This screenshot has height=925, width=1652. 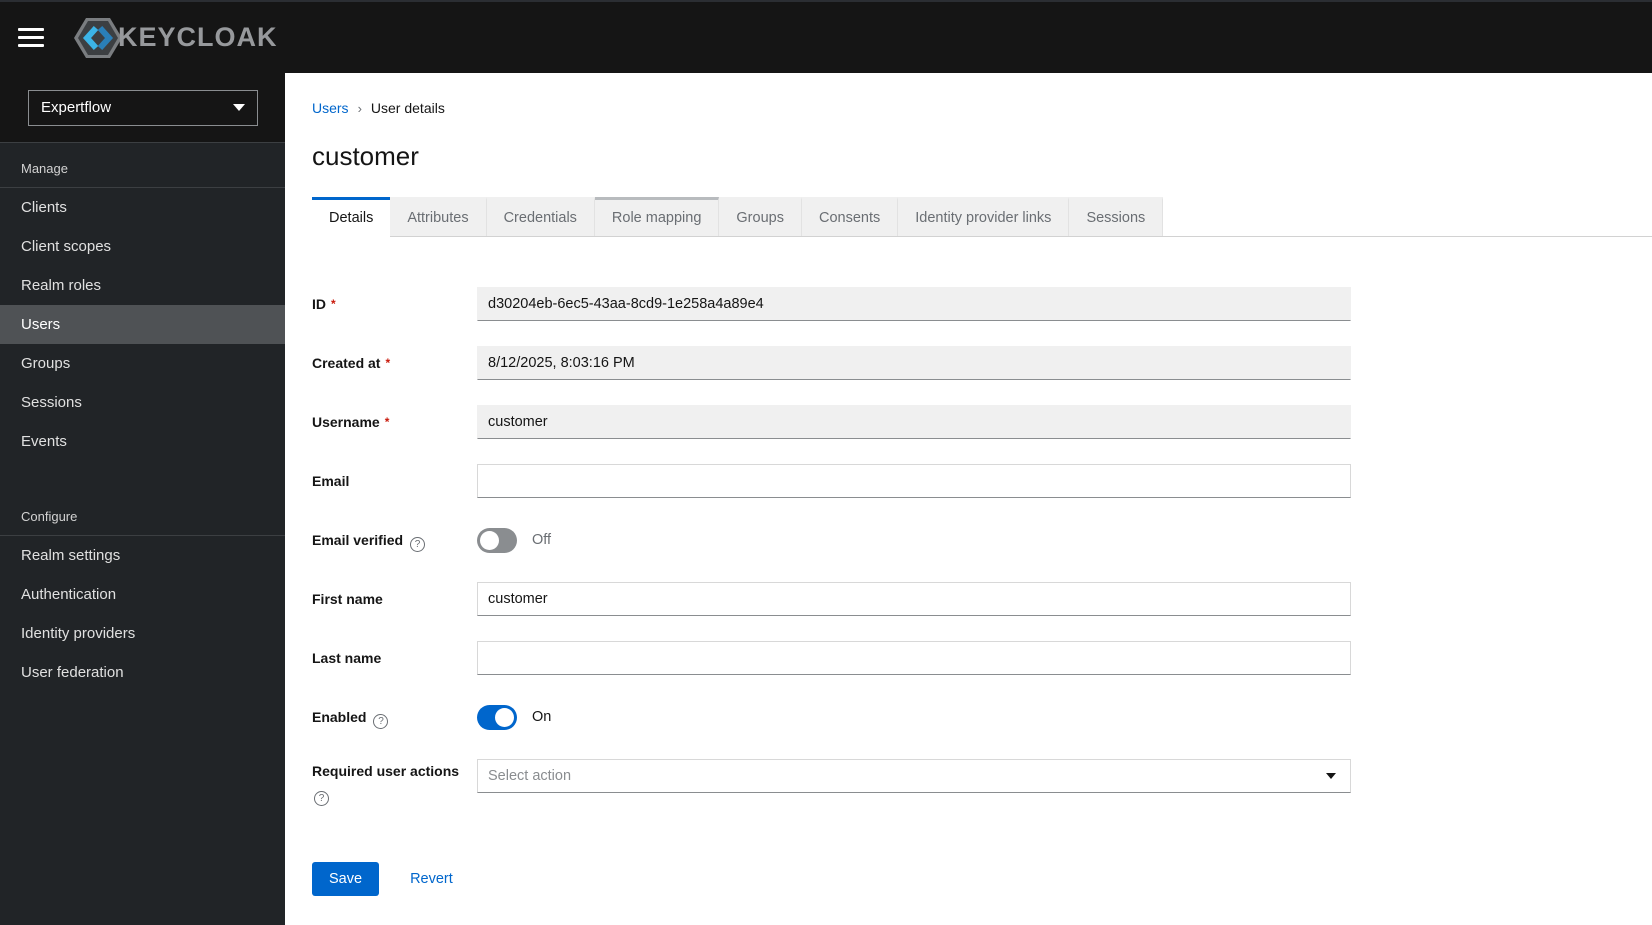 What do you see at coordinates (351, 422) in the screenshot?
I see `username-label: Username *` at bounding box center [351, 422].